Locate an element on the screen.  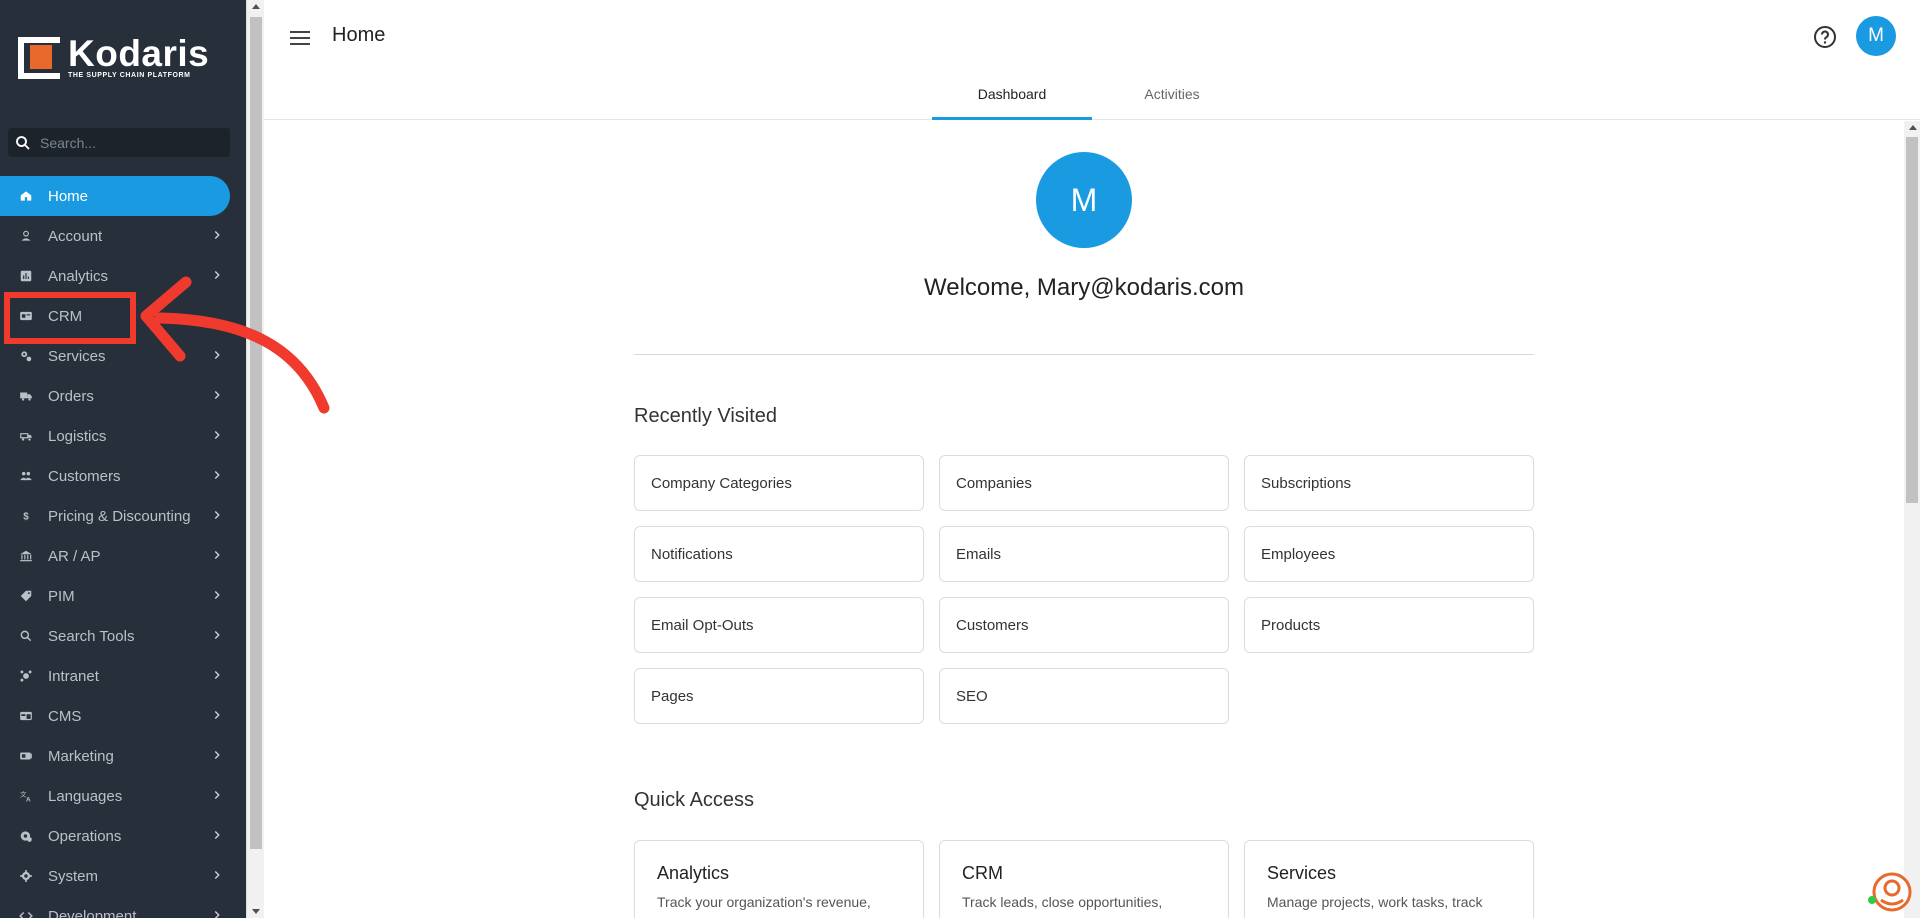
help-icon is located at coordinates (1825, 39).